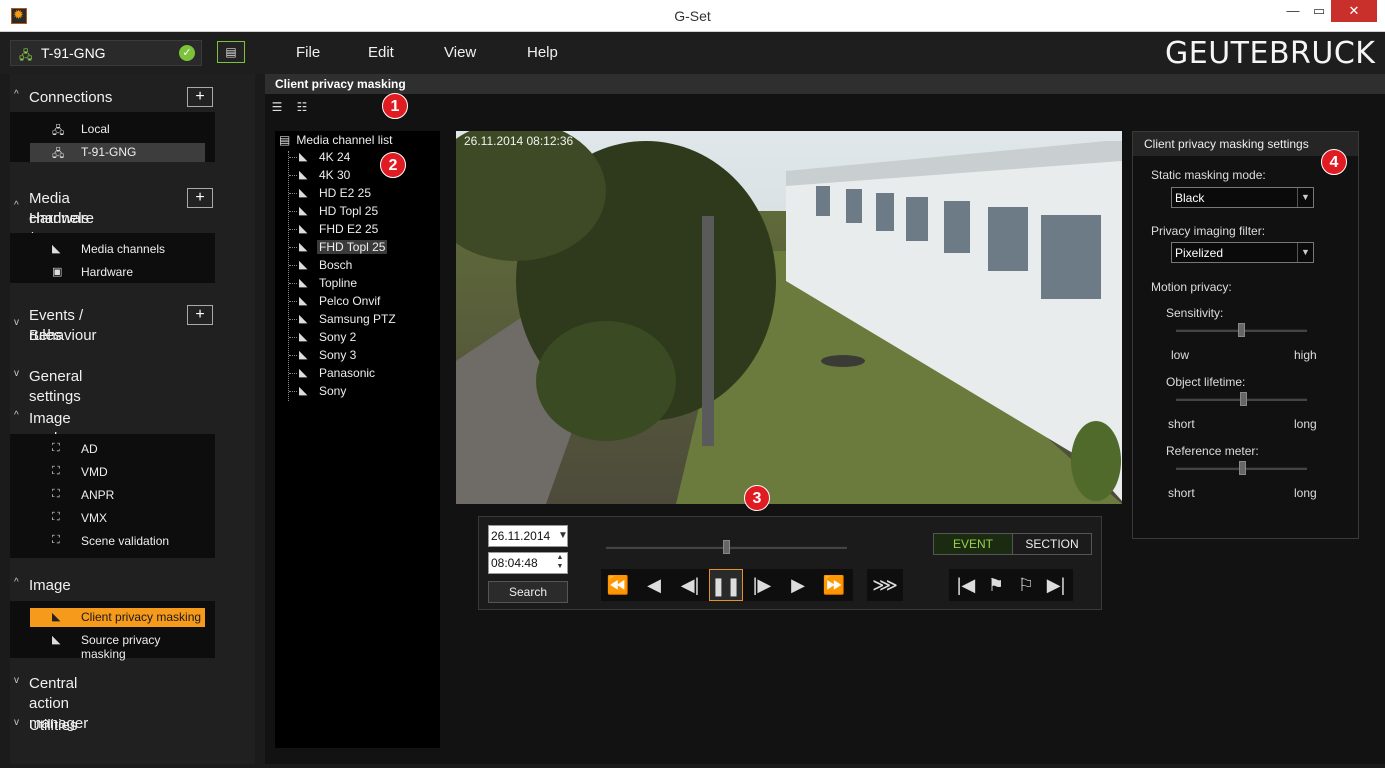 The image size is (1385, 768). Describe the element at coordinates (996, 585) in the screenshot. I see `previous-event-button: ⚑` at that location.